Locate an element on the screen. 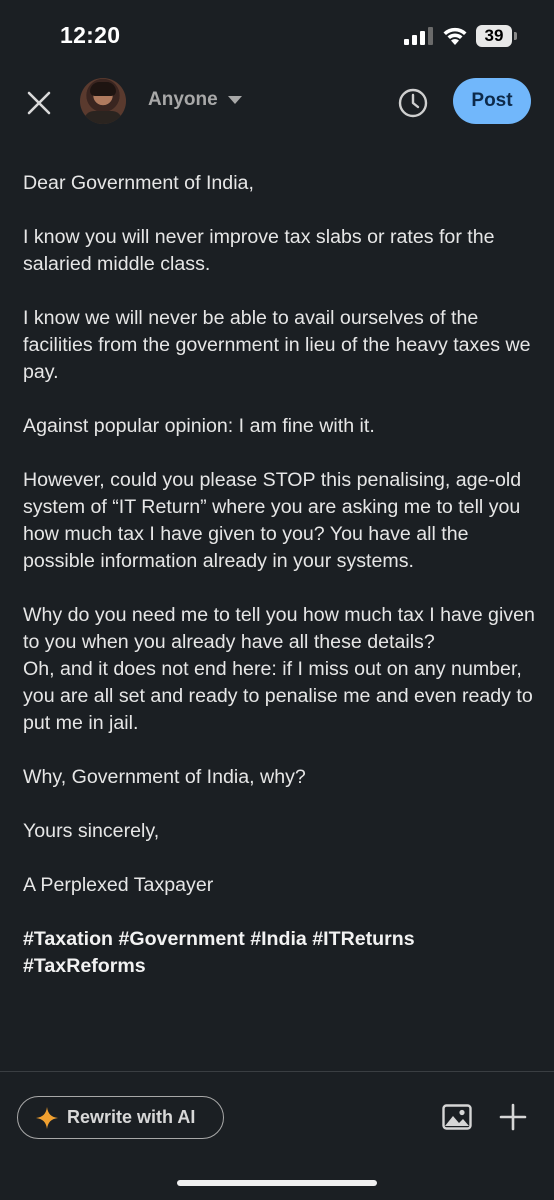 The width and height of the screenshot is (554, 1200). close-button is located at coordinates (39, 103).